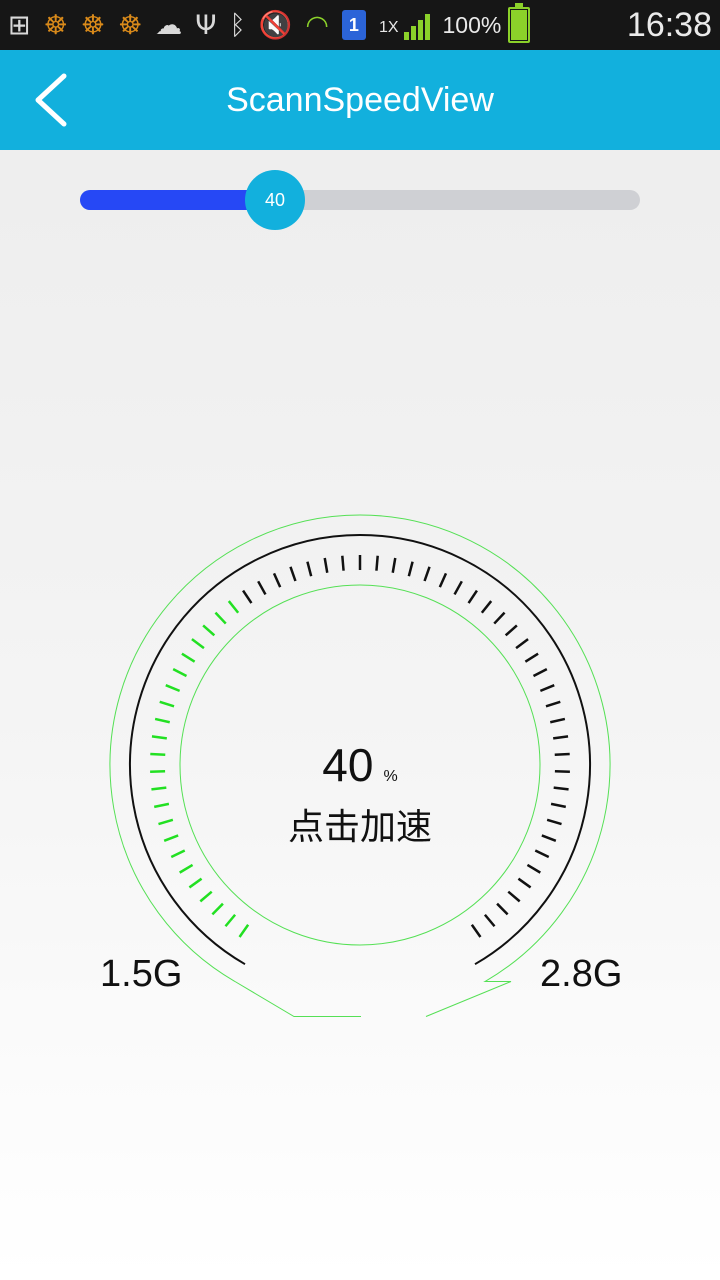  What do you see at coordinates (581, 974) in the screenshot?
I see `gauge-max-label: 2.8G` at bounding box center [581, 974].